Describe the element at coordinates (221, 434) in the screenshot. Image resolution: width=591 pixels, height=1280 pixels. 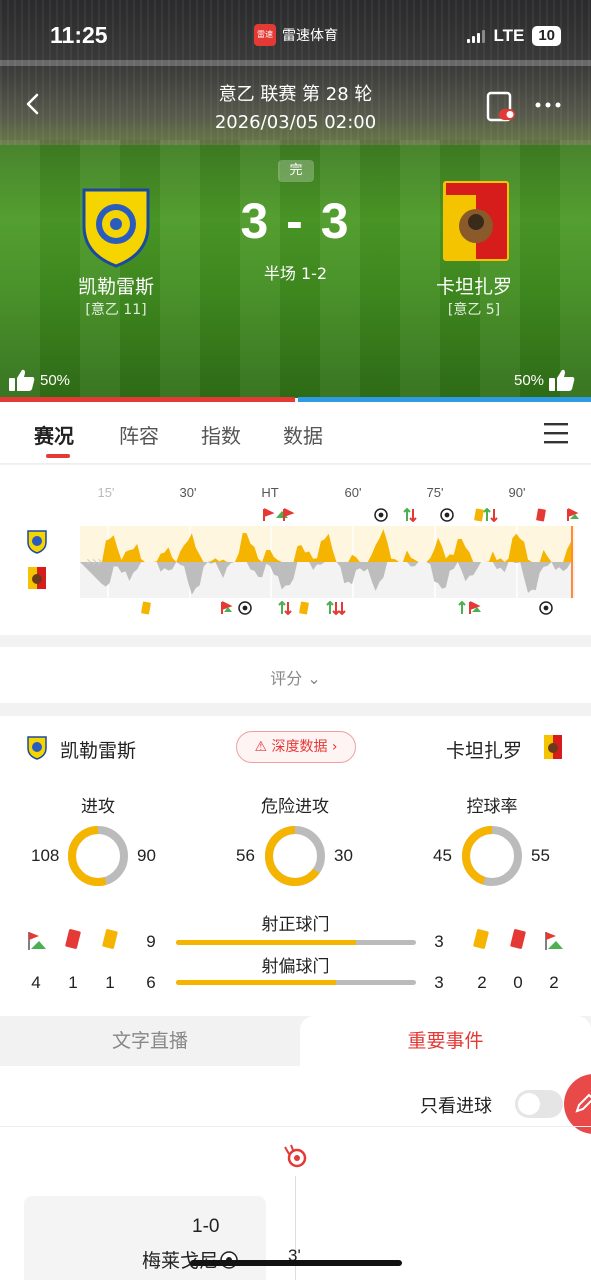
I see `tab-odds: 指数` at that location.